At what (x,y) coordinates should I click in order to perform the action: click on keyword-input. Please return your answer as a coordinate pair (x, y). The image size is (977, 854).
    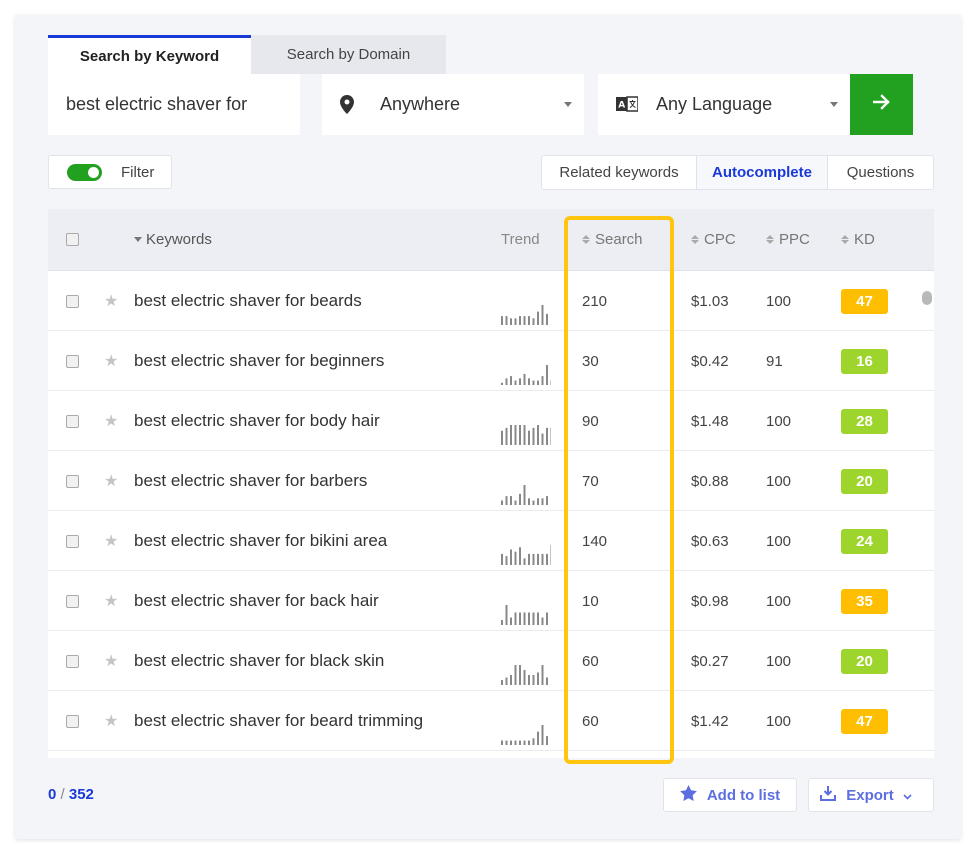
    Looking at the image, I should click on (174, 104).